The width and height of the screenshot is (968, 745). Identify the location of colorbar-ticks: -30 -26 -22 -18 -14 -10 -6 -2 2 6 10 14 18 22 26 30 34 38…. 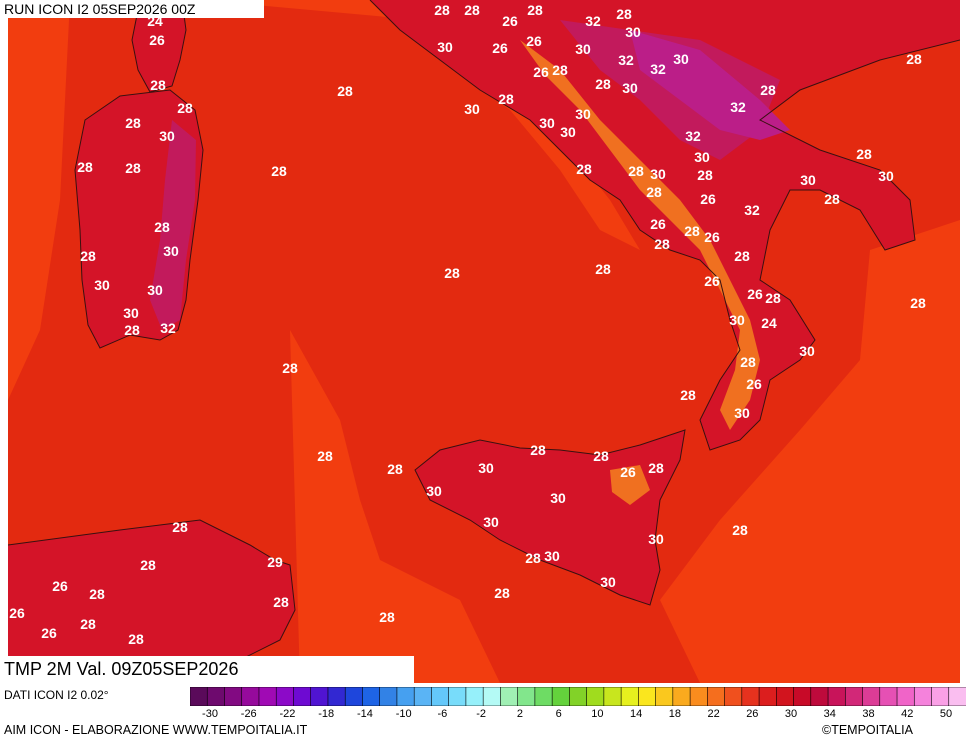
(578, 715).